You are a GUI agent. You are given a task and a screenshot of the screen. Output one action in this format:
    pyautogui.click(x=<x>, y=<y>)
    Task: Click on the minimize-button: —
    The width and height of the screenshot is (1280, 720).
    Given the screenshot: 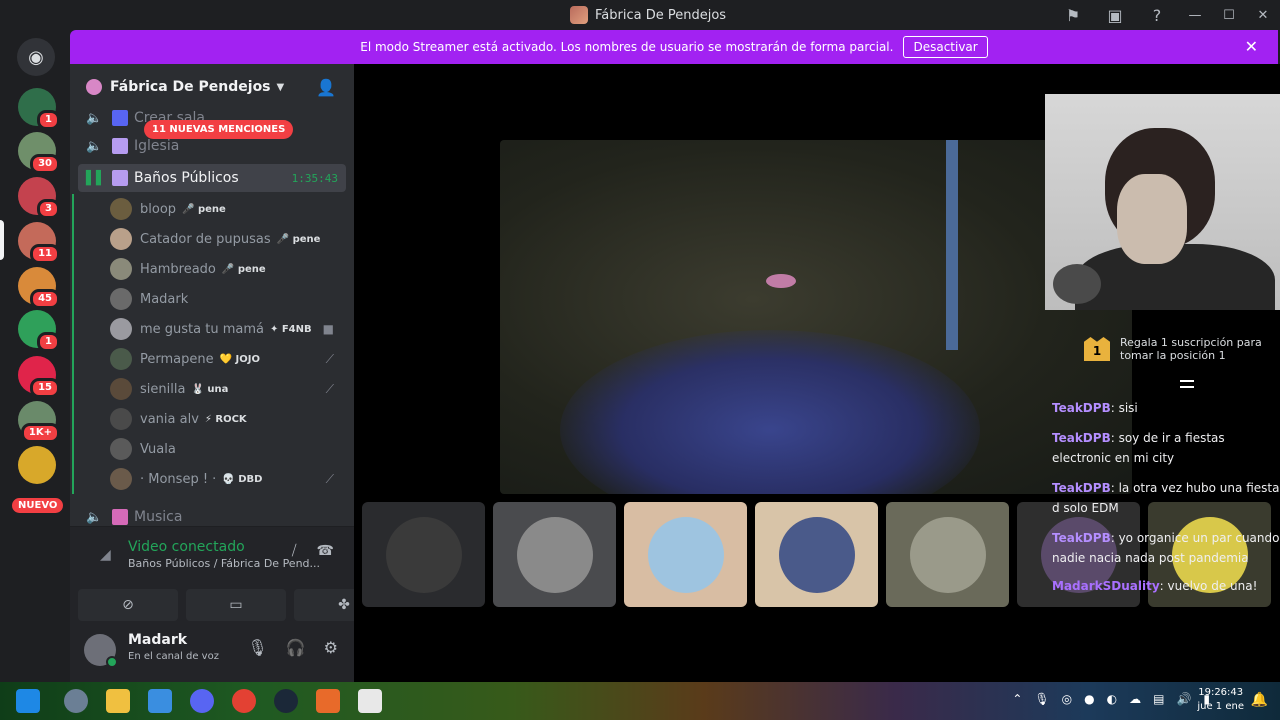 What is the action you would take?
    pyautogui.click(x=1195, y=15)
    